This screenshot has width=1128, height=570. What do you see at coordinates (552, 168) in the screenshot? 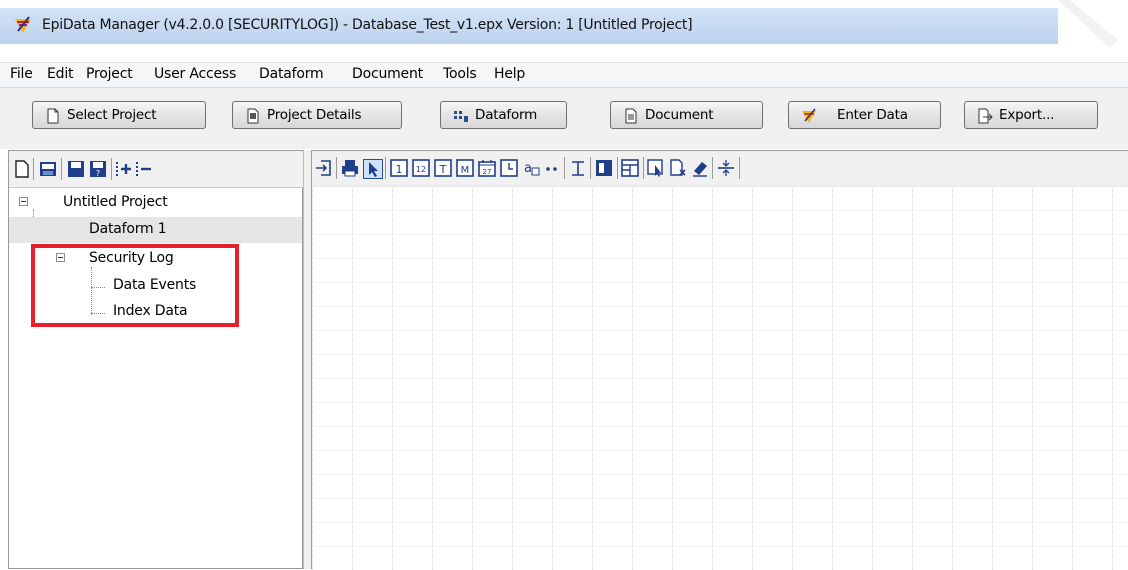
I see `spacer-icon` at bounding box center [552, 168].